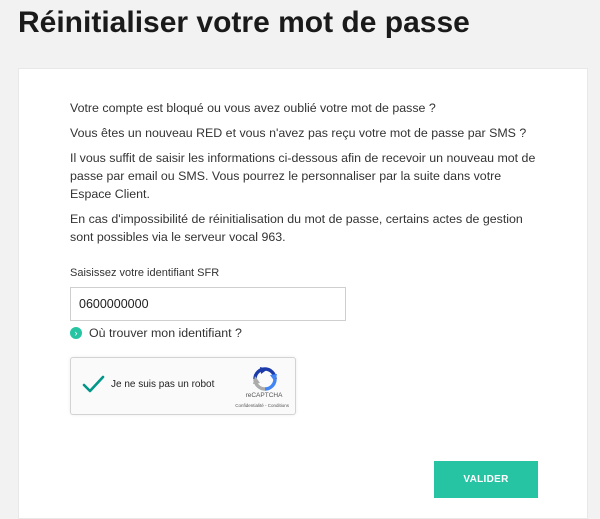  Describe the element at coordinates (93, 384) in the screenshot. I see `recaptcha-checkmark-icon` at that location.